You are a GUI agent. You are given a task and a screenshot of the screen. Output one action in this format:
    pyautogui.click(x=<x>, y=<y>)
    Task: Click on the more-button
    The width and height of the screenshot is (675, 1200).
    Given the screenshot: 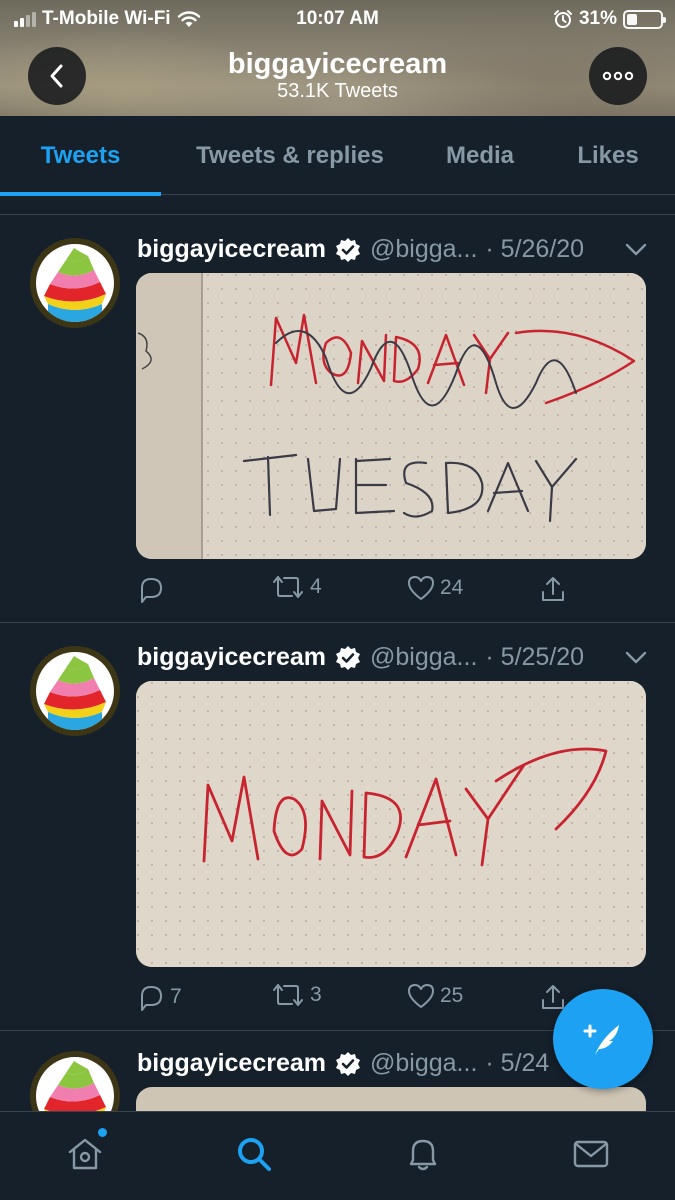 What is the action you would take?
    pyautogui.click(x=618, y=76)
    